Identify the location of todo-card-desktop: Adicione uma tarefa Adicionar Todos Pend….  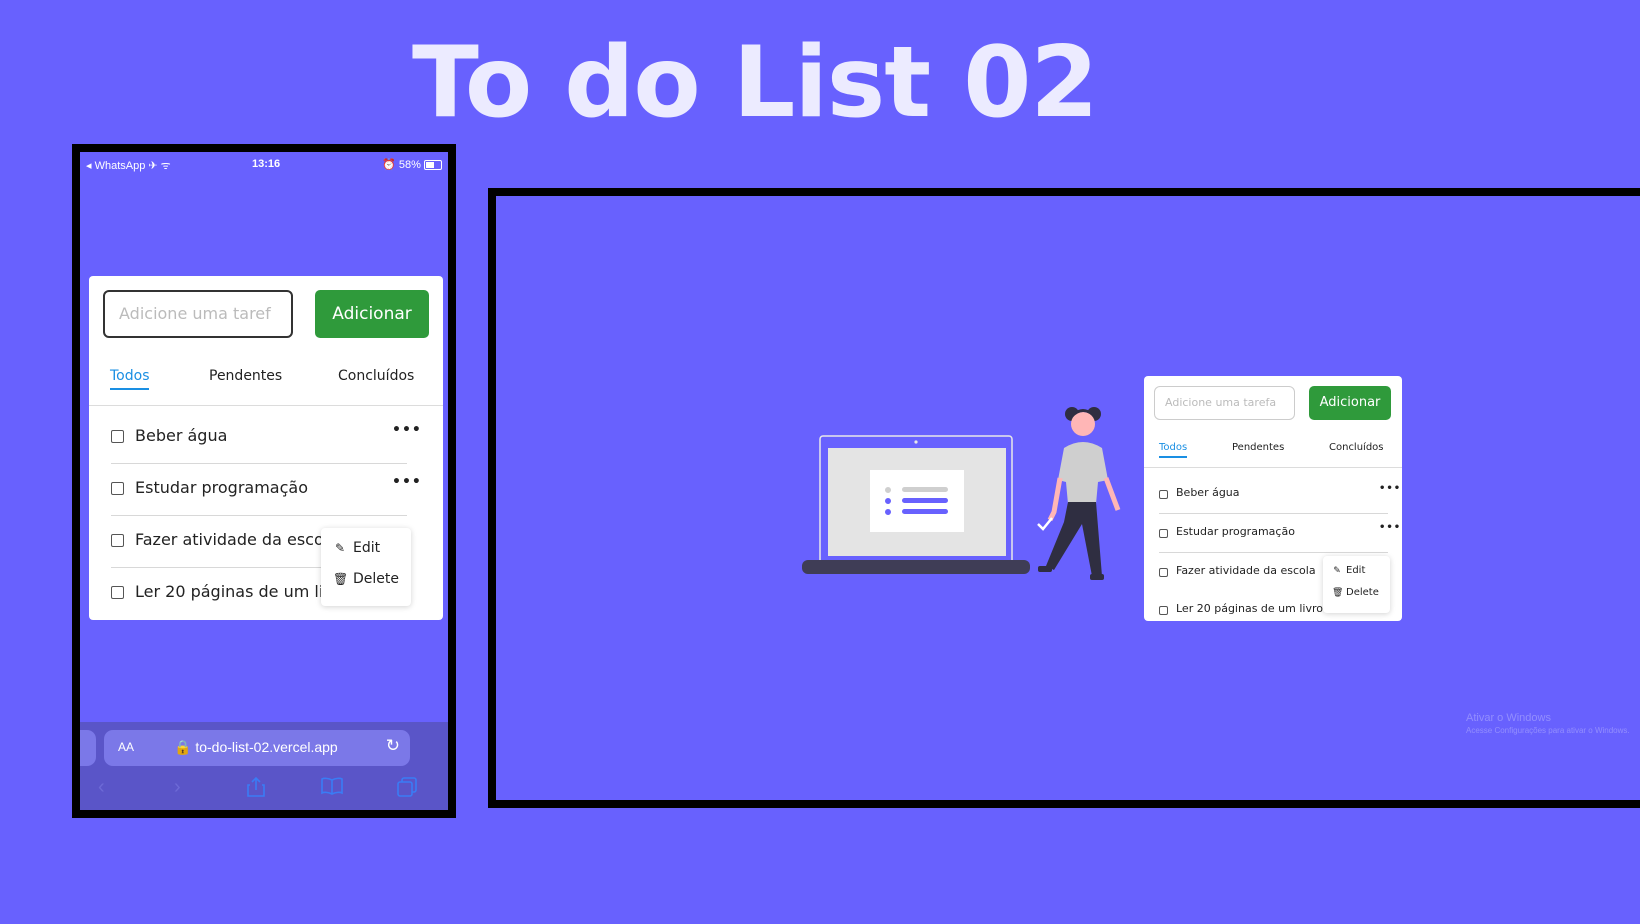
(1273, 498).